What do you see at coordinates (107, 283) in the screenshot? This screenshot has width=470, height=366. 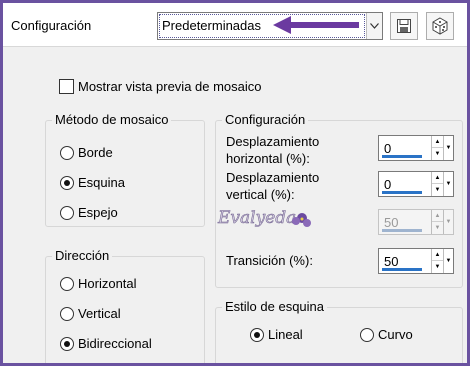 I see `radio-horizontal-label: Horizontal` at bounding box center [107, 283].